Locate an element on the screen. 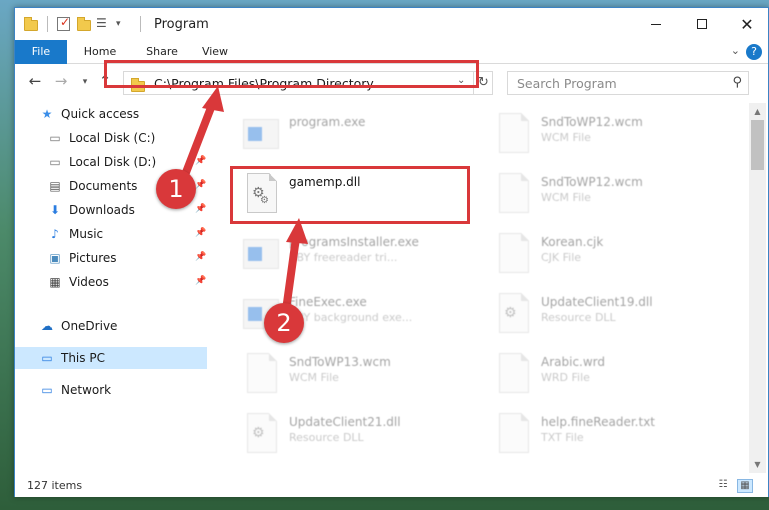 This screenshot has width=769, height=510. sidebar-item-local-disk-c: ▭ Local Disk (C:) is located at coordinates (111, 138).